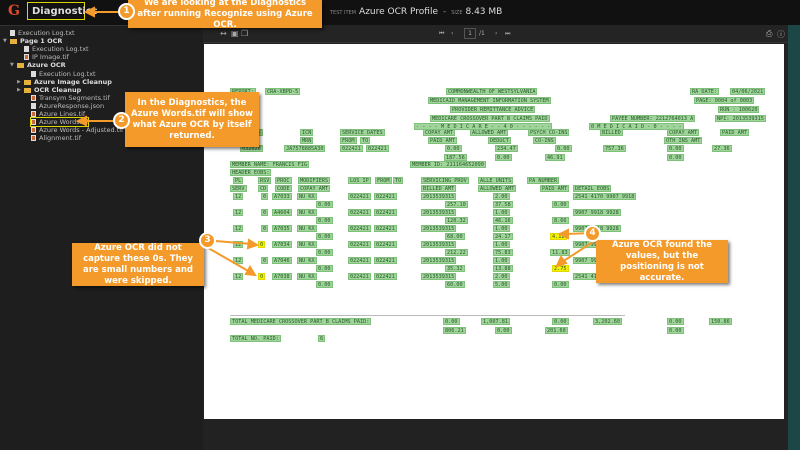 The image size is (800, 450). What do you see at coordinates (207, 240) in the screenshot?
I see `callout-number-3: 3` at bounding box center [207, 240].